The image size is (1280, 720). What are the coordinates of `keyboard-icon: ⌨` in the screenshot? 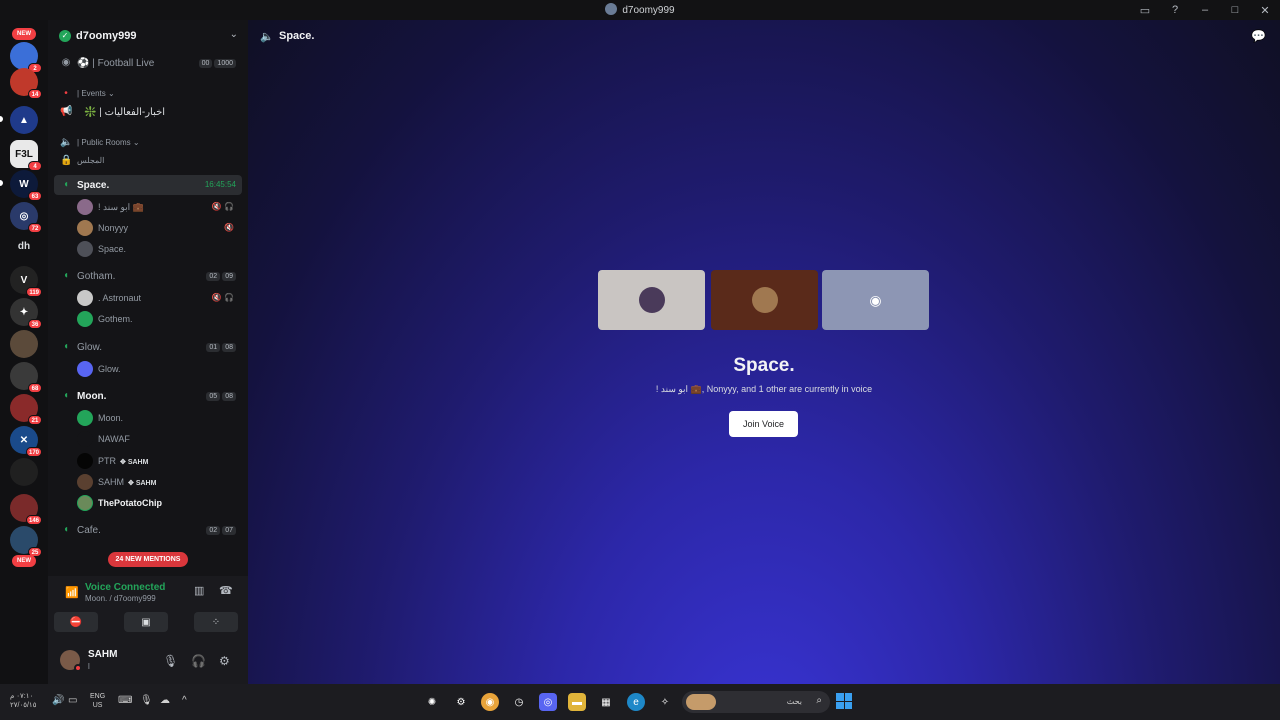 It's located at (125, 700).